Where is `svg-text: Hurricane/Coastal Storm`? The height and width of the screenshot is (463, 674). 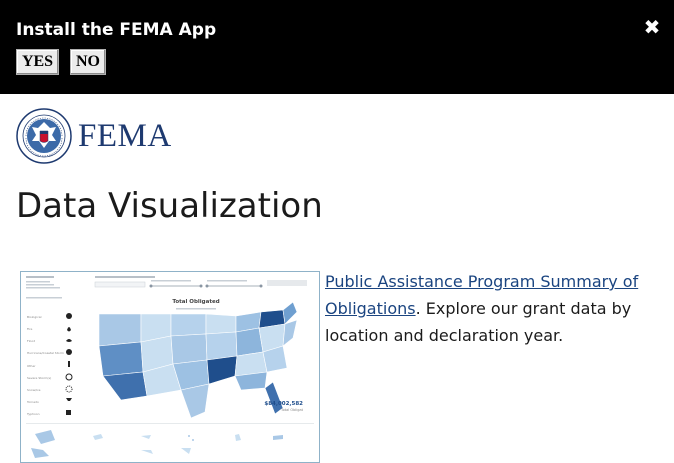
svg-text: Hurricane/Coastal Storm is located at coordinates (45, 353).